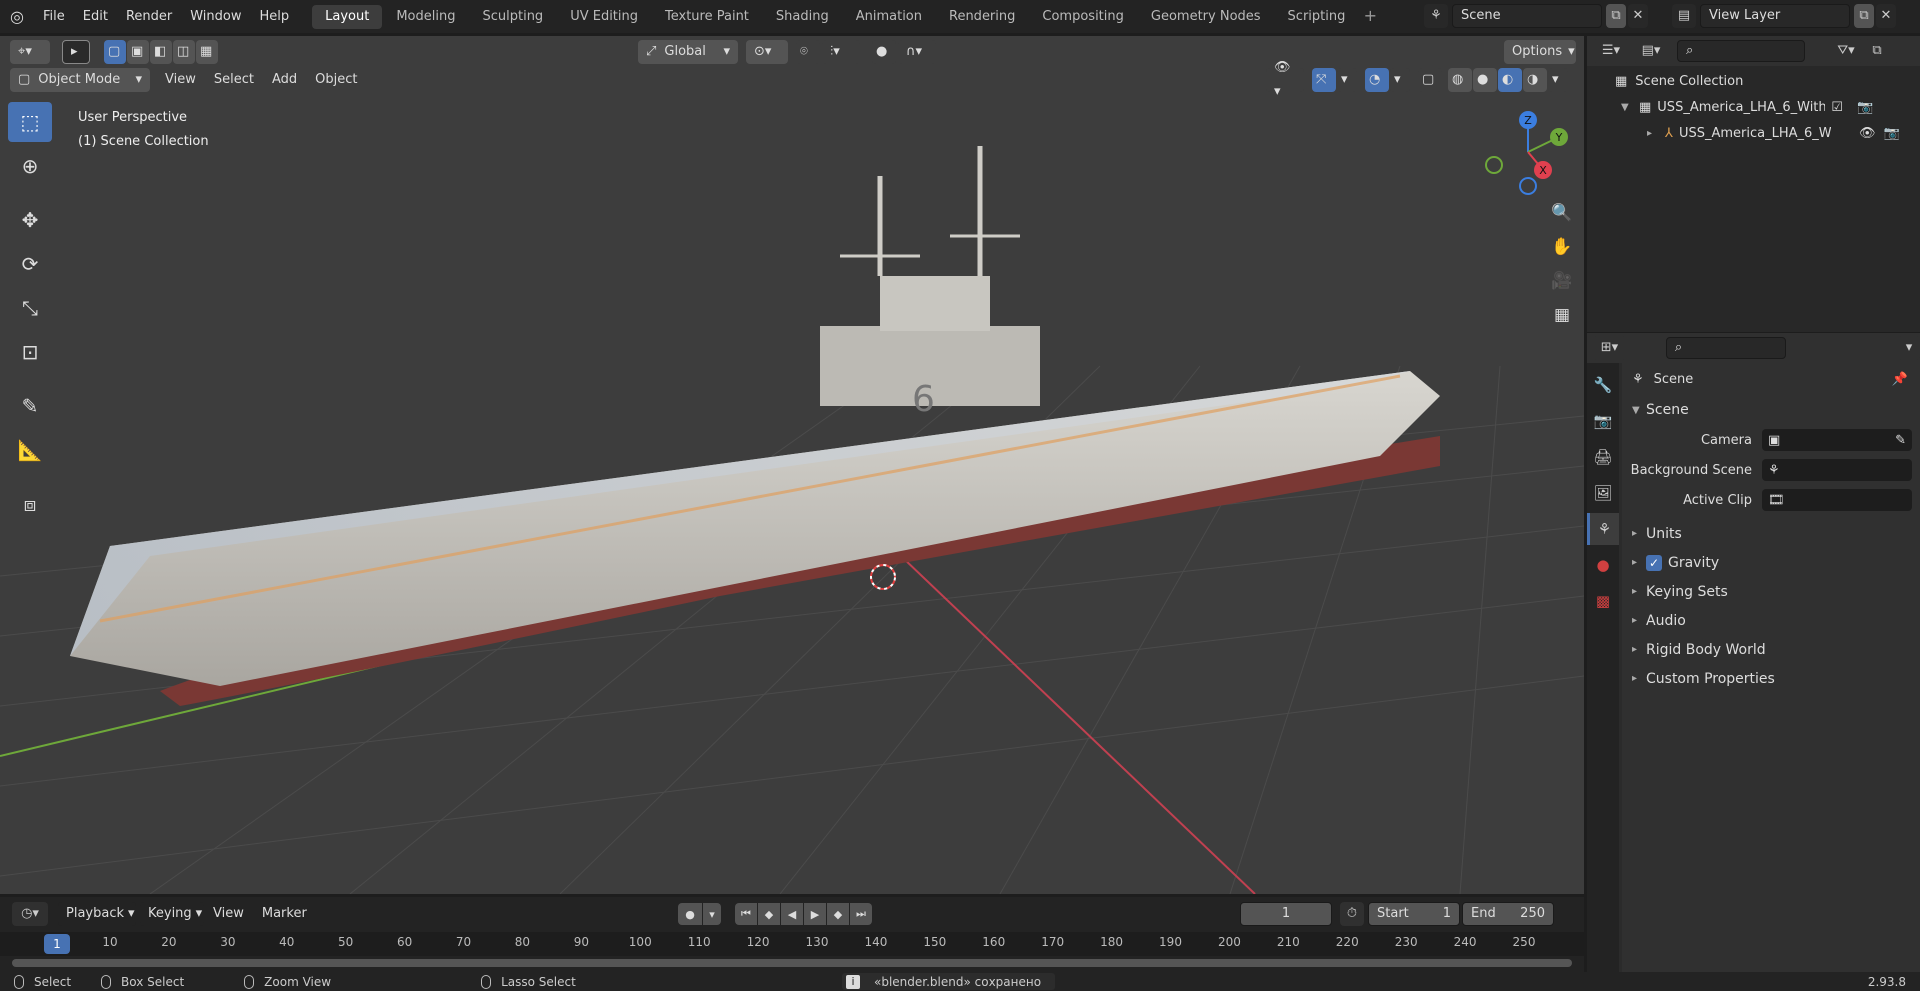 The width and height of the screenshot is (1920, 991). Describe the element at coordinates (57, 944) in the screenshot. I see `current-frame-marker: 1` at that location.